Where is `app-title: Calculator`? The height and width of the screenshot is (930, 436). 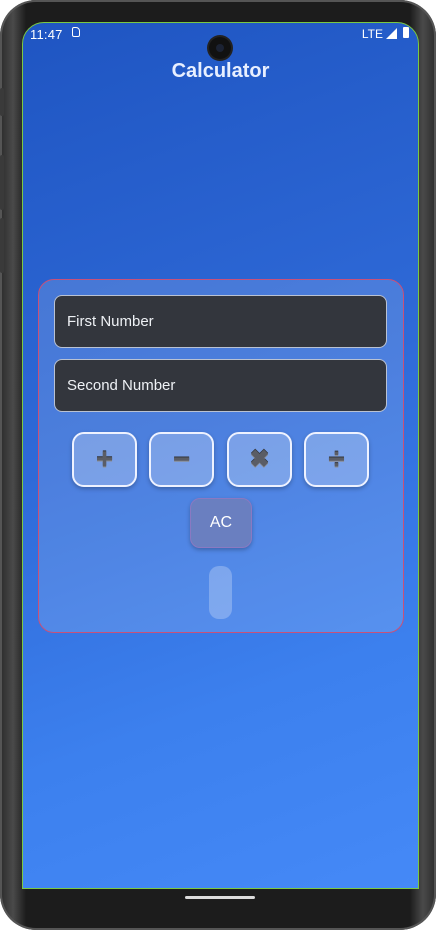
app-title: Calculator is located at coordinates (220, 71).